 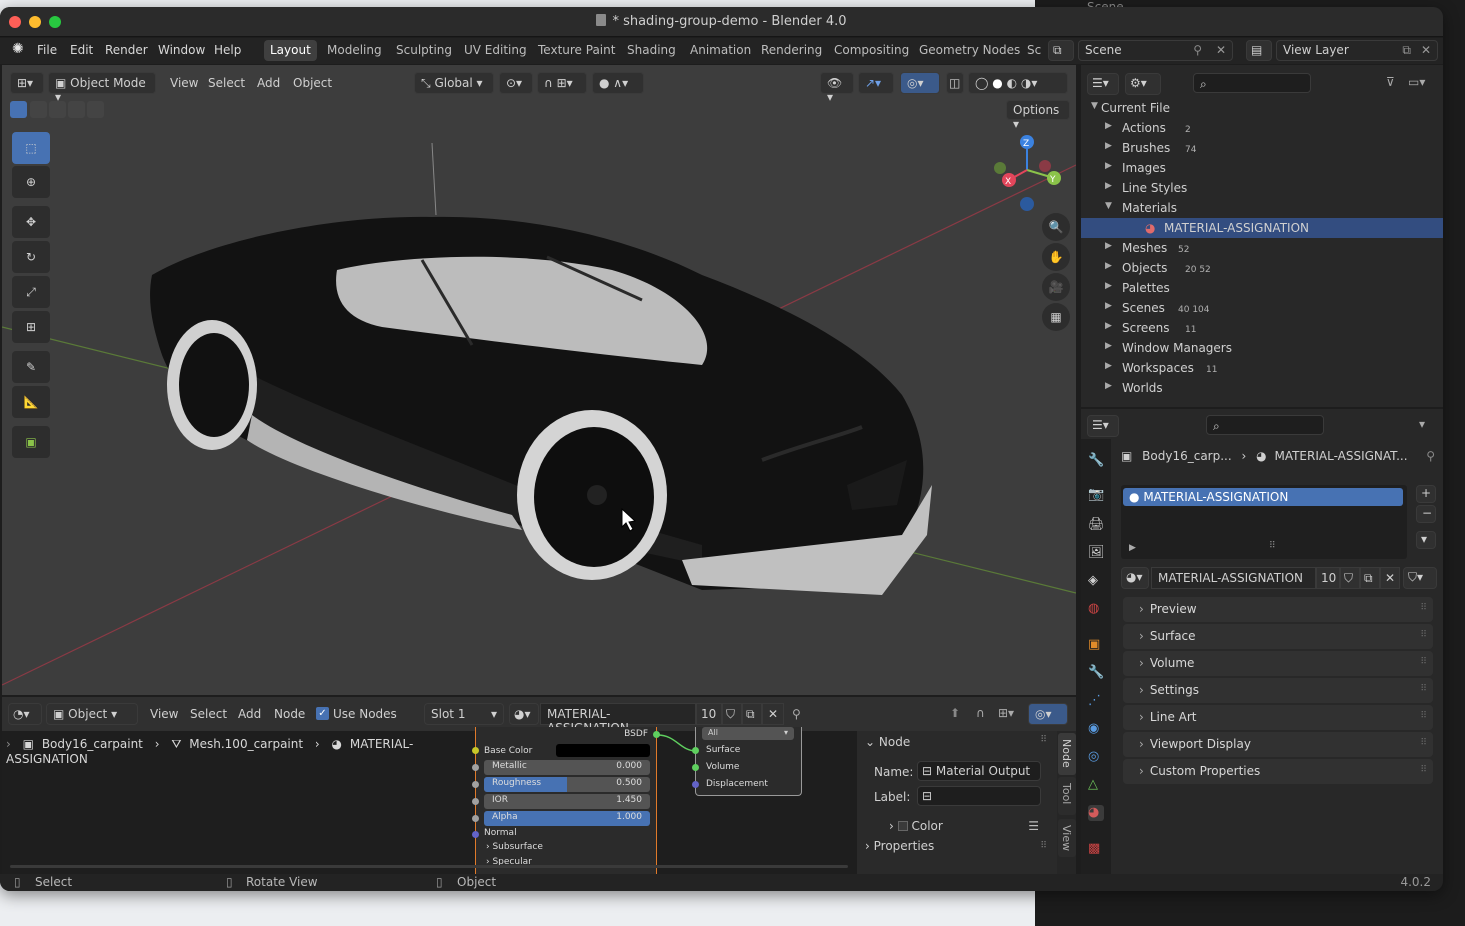 I want to click on transform-tool: ⊞, so click(x=31, y=327).